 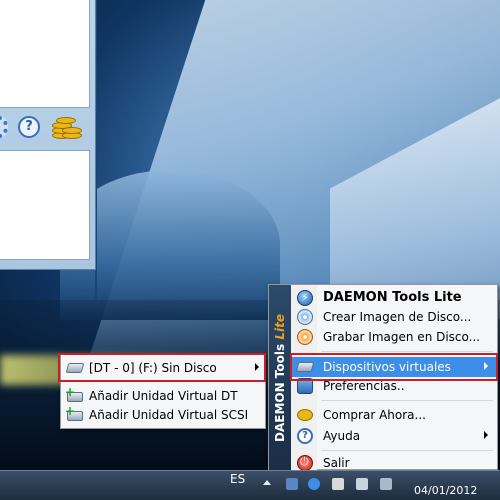 I want to click on submenu-item-drive-f: [DT - 0] (F:) Sin Disco, so click(x=163, y=368).